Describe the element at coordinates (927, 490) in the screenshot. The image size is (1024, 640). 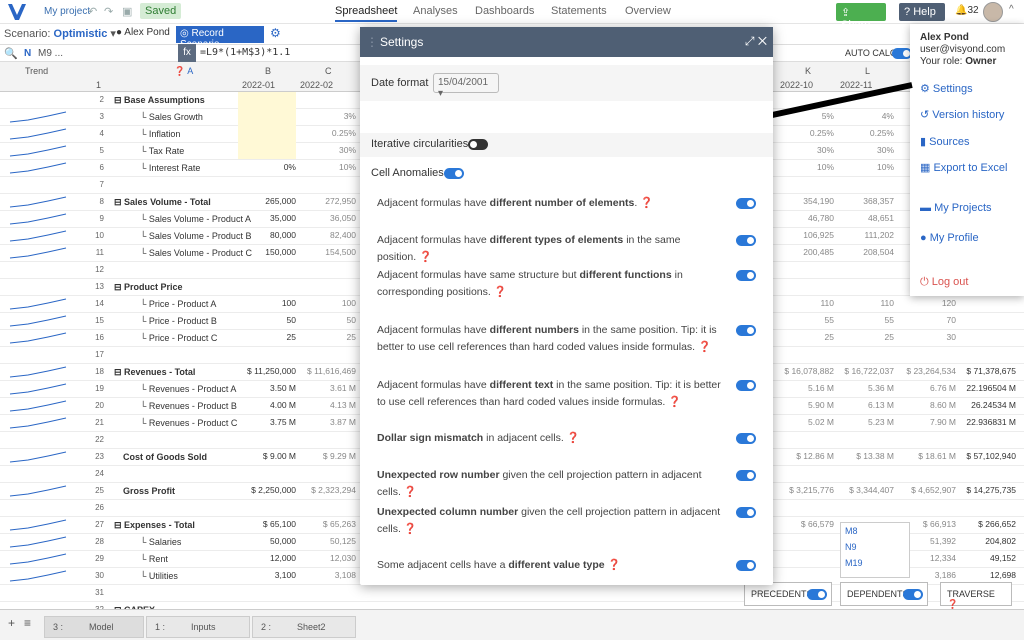
I see `cell-m: $ 4,652,907` at that location.